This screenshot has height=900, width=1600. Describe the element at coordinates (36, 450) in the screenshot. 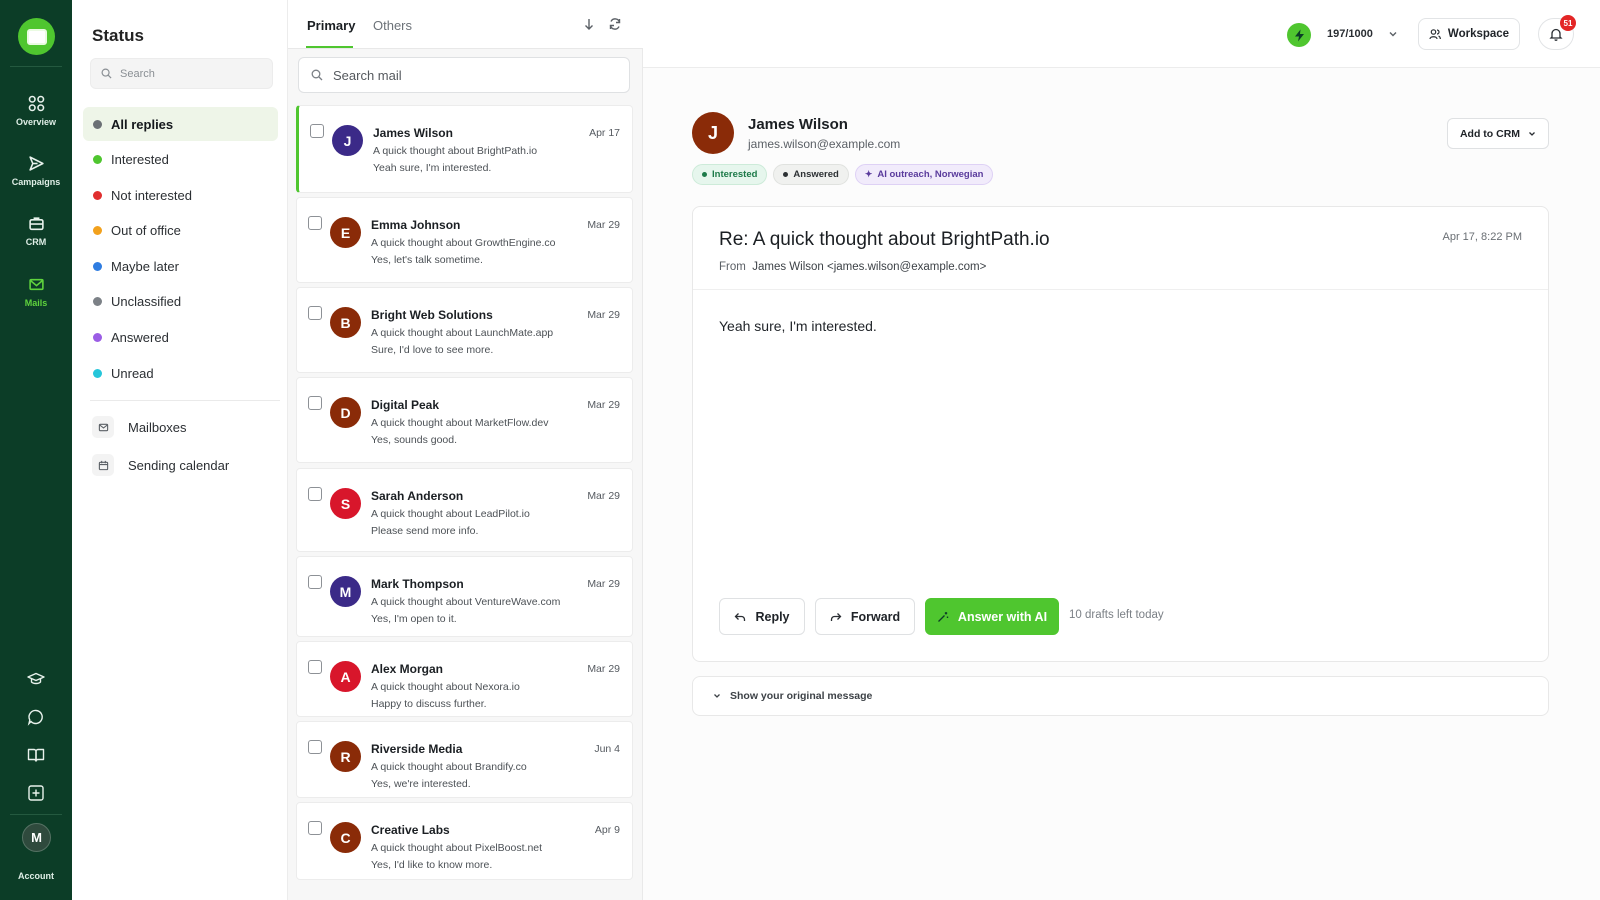

I see `nav-rail: Overview Campaigns CRM Mails M Account` at that location.